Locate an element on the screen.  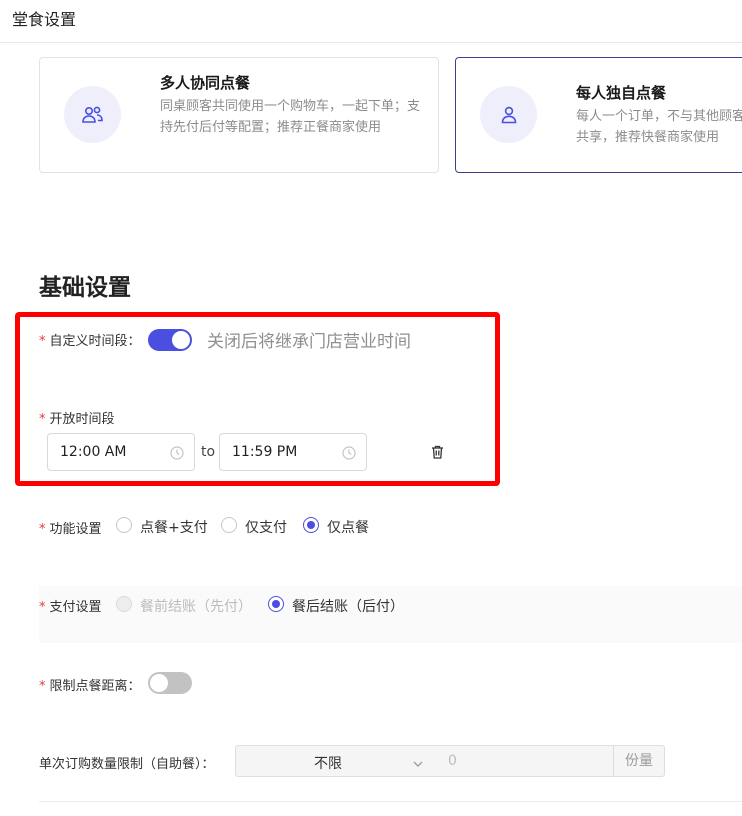
mode-title: 每人独自点餐 is located at coordinates (621, 93).